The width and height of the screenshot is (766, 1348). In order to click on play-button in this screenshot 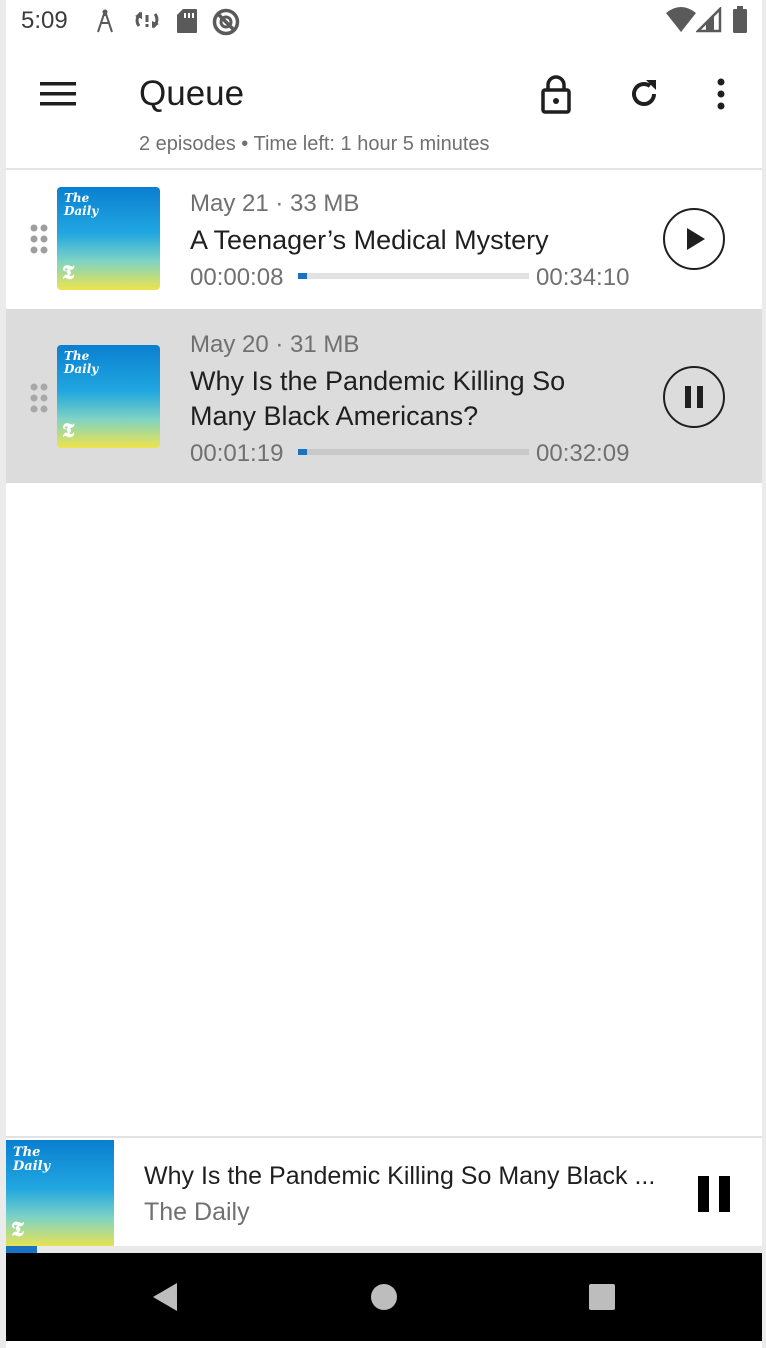, I will do `click(694, 239)`.